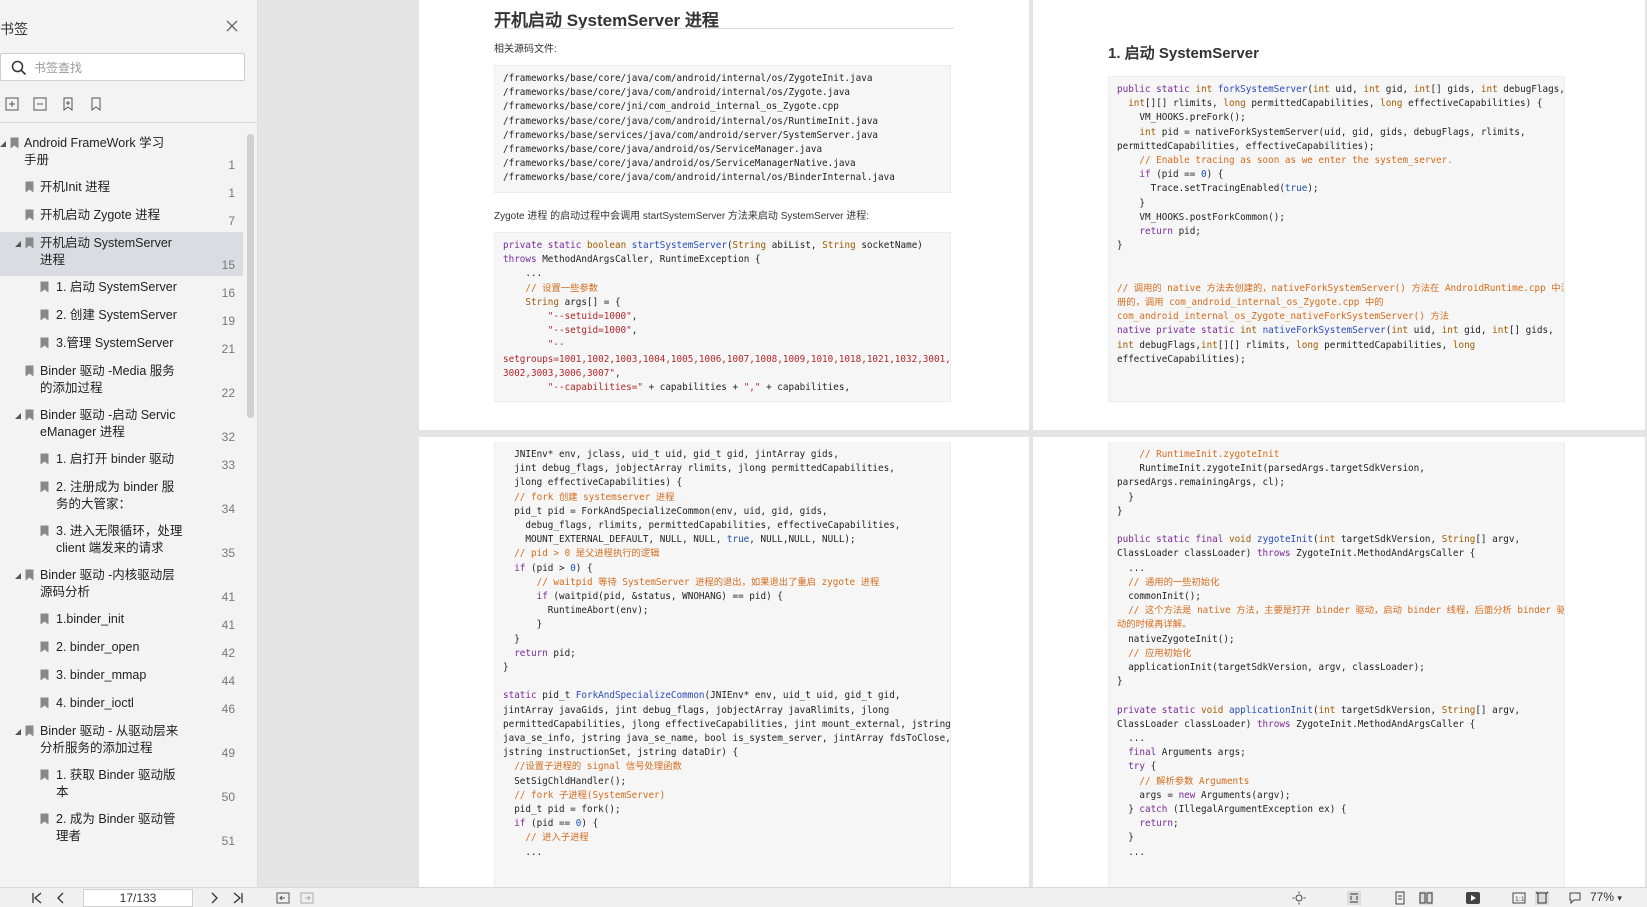 The width and height of the screenshot is (1647, 907). I want to click on bookmark-item: 1. 获取 Binder 驱动版本 50, so click(121, 786).